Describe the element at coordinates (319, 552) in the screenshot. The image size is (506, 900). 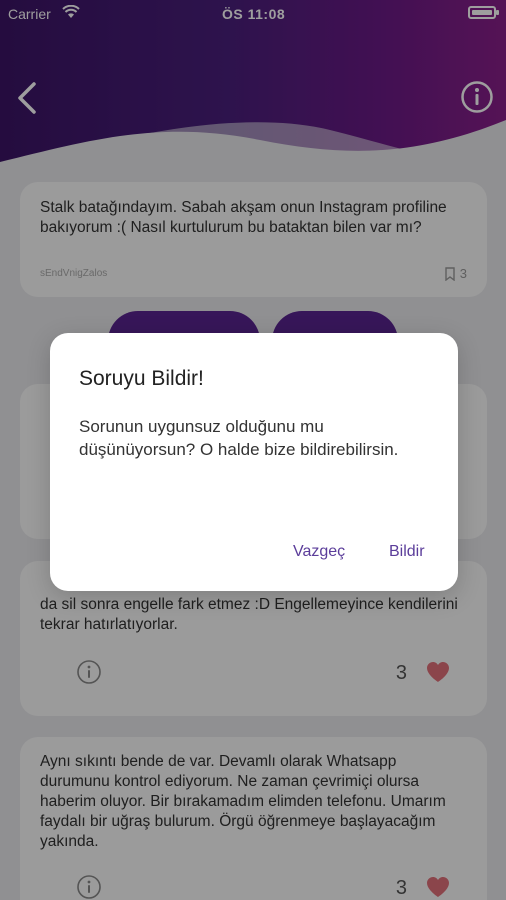
I see `cancel-button: Vazgeç` at that location.